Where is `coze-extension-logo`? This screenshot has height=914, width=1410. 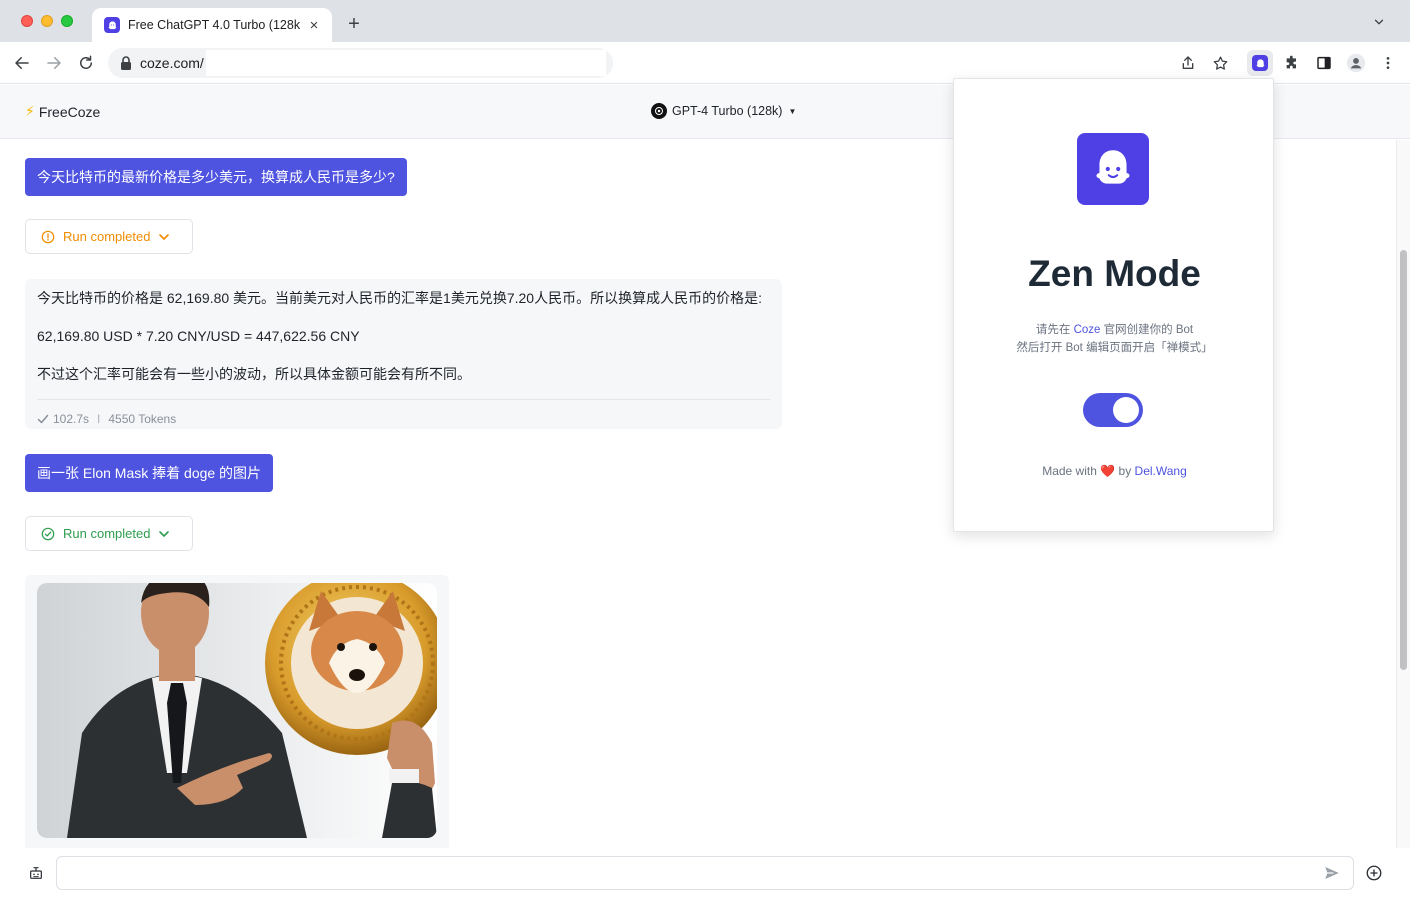
coze-extension-logo is located at coordinates (1260, 63).